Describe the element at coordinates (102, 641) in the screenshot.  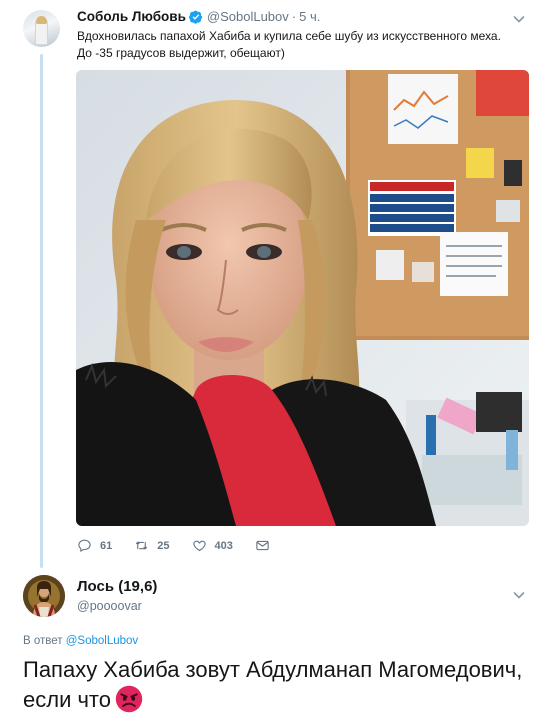
I see `reply-to-handle-link: @SobolLubov` at that location.